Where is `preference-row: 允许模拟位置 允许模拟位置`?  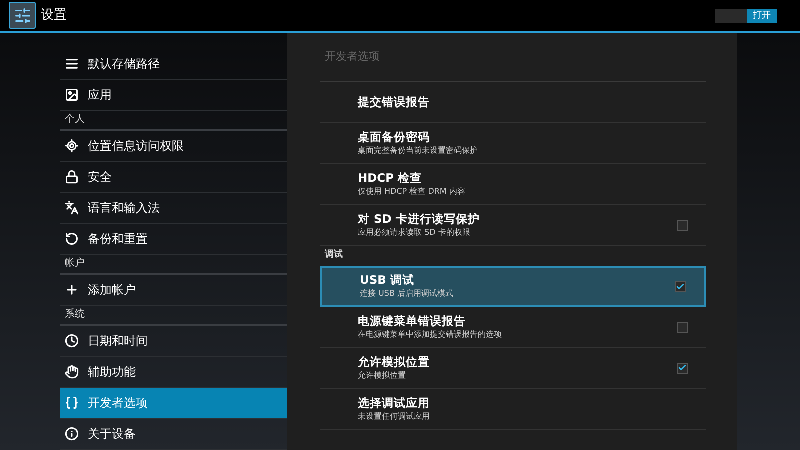 preference-row: 允许模拟位置 允许模拟位置 is located at coordinates (513, 368).